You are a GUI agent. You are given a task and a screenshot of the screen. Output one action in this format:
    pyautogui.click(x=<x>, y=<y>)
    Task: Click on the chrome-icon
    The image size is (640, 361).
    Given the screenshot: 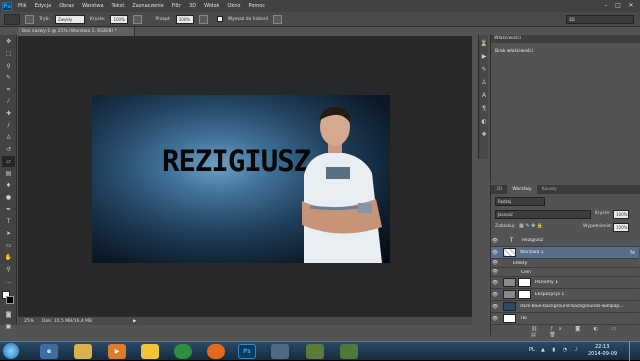 What is the action you would take?
    pyautogui.click(x=183, y=351)
    